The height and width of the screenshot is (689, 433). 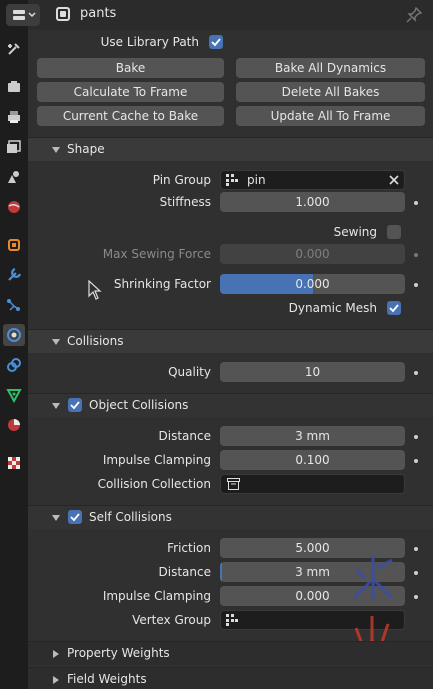 What do you see at coordinates (184, 436) in the screenshot?
I see `object-distance-label: Distance` at bounding box center [184, 436].